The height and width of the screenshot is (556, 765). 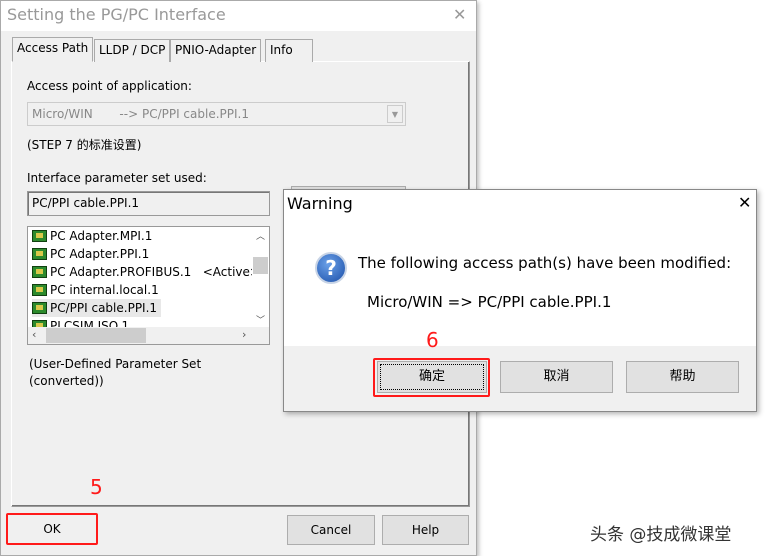 What do you see at coordinates (92, 236) in the screenshot?
I see `list-item: PC Adapter.MPI.1` at bounding box center [92, 236].